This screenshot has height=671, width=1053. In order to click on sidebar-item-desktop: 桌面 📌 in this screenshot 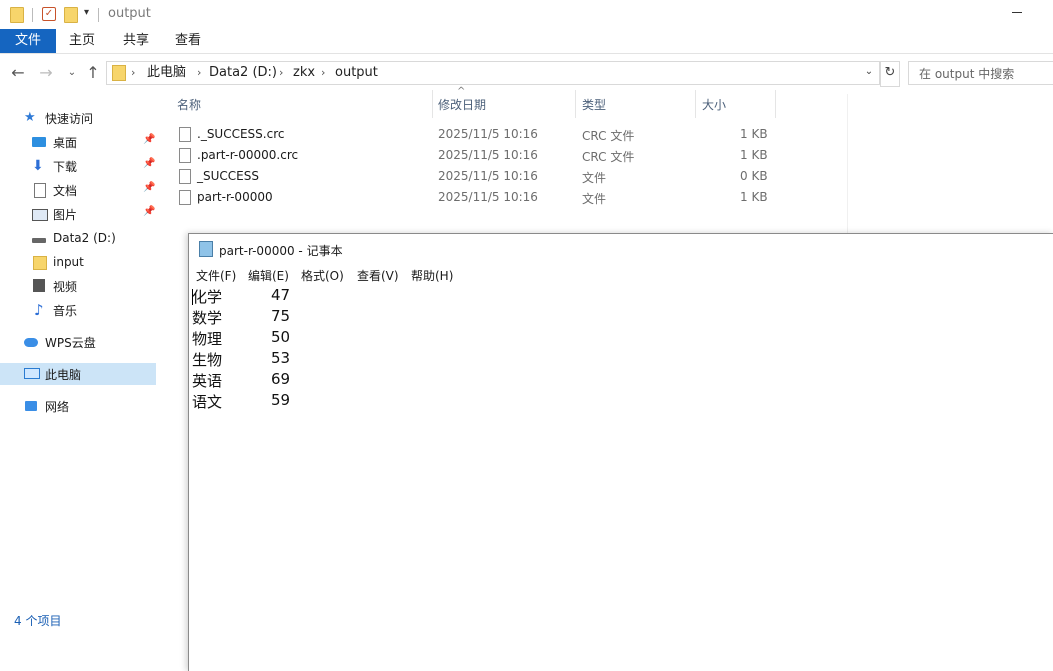, I will do `click(78, 142)`.